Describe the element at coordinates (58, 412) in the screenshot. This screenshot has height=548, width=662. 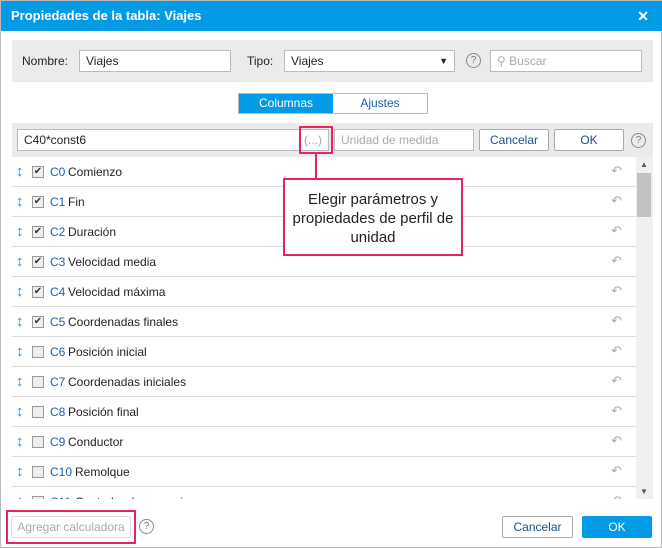
I see `column-code: C8` at that location.